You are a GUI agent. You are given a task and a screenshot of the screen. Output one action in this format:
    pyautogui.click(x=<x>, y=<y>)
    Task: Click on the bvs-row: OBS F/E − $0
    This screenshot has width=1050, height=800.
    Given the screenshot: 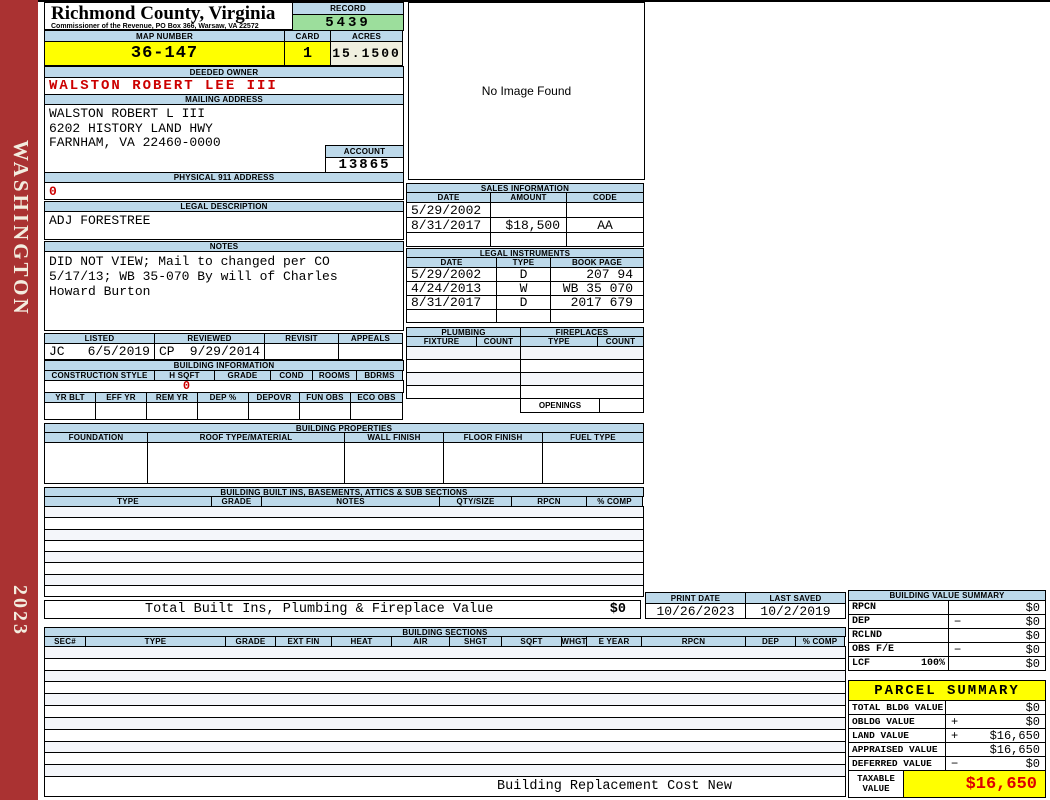 What is the action you would take?
    pyautogui.click(x=947, y=649)
    